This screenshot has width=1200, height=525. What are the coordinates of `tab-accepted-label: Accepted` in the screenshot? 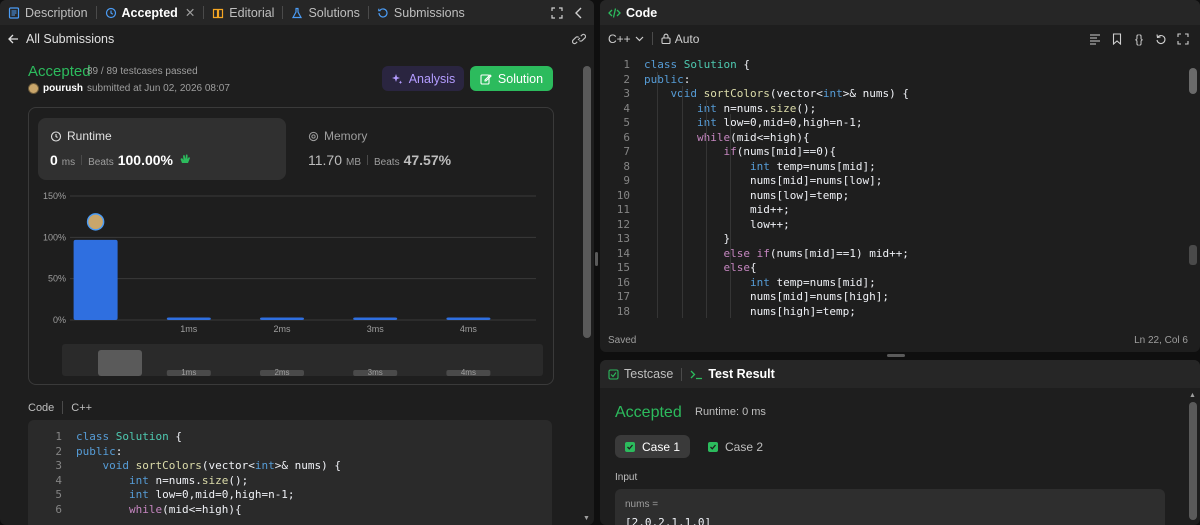 It's located at (149, 12).